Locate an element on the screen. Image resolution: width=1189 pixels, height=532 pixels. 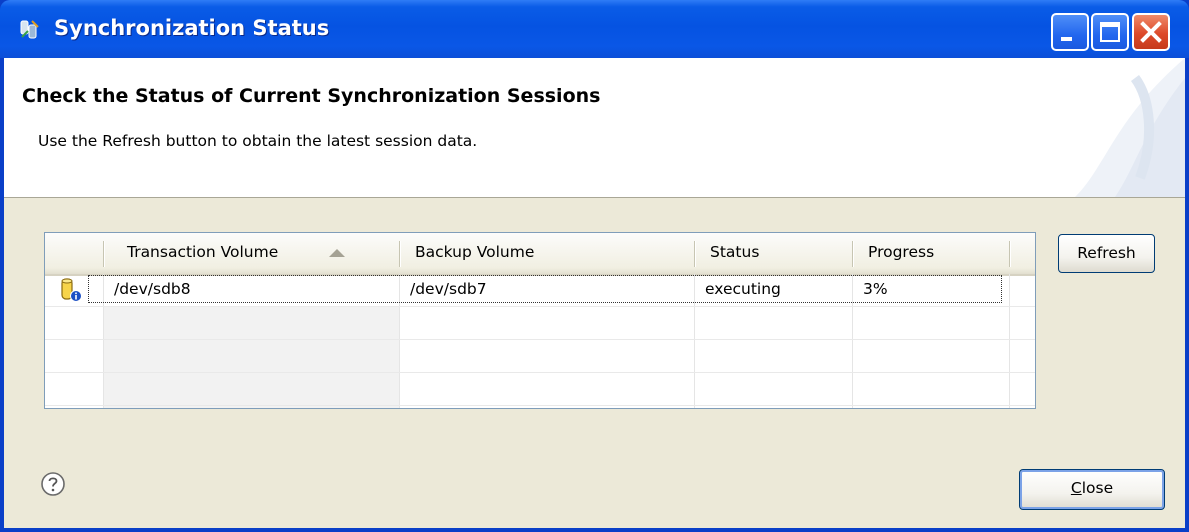
minimize-button is located at coordinates (1070, 32).